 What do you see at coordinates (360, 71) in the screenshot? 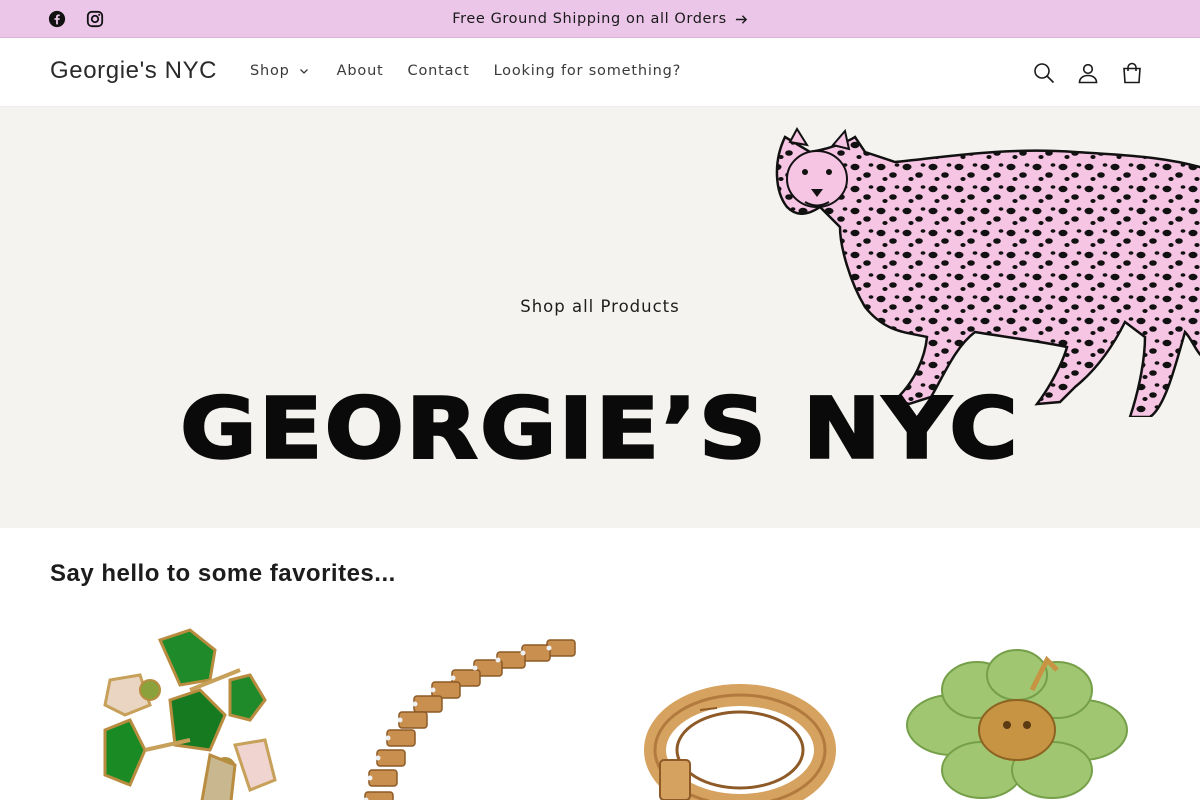
I see `nav-about: About` at bounding box center [360, 71].